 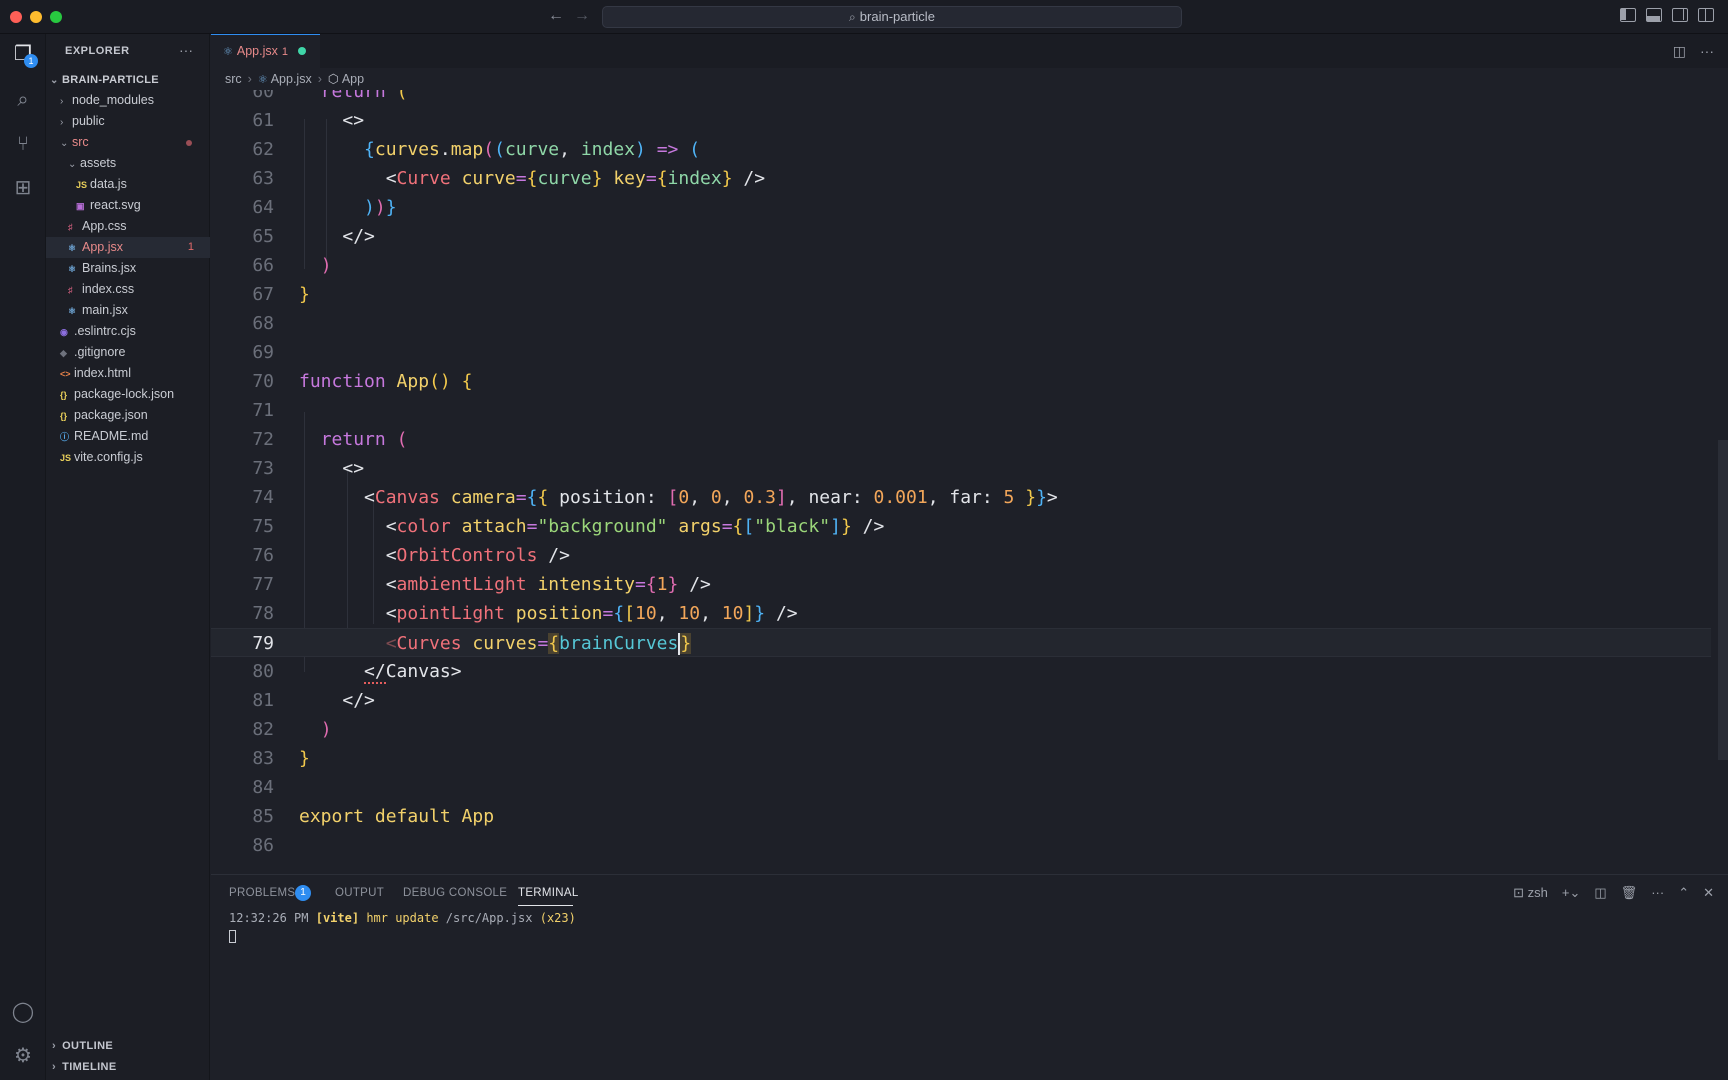 I want to click on line-number: 68, so click(x=263, y=323).